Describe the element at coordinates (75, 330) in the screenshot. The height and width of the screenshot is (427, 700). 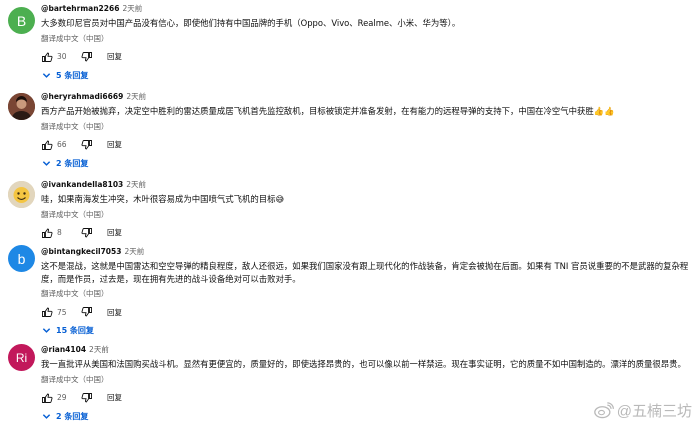
I see `replies-label: 15 条回复` at that location.